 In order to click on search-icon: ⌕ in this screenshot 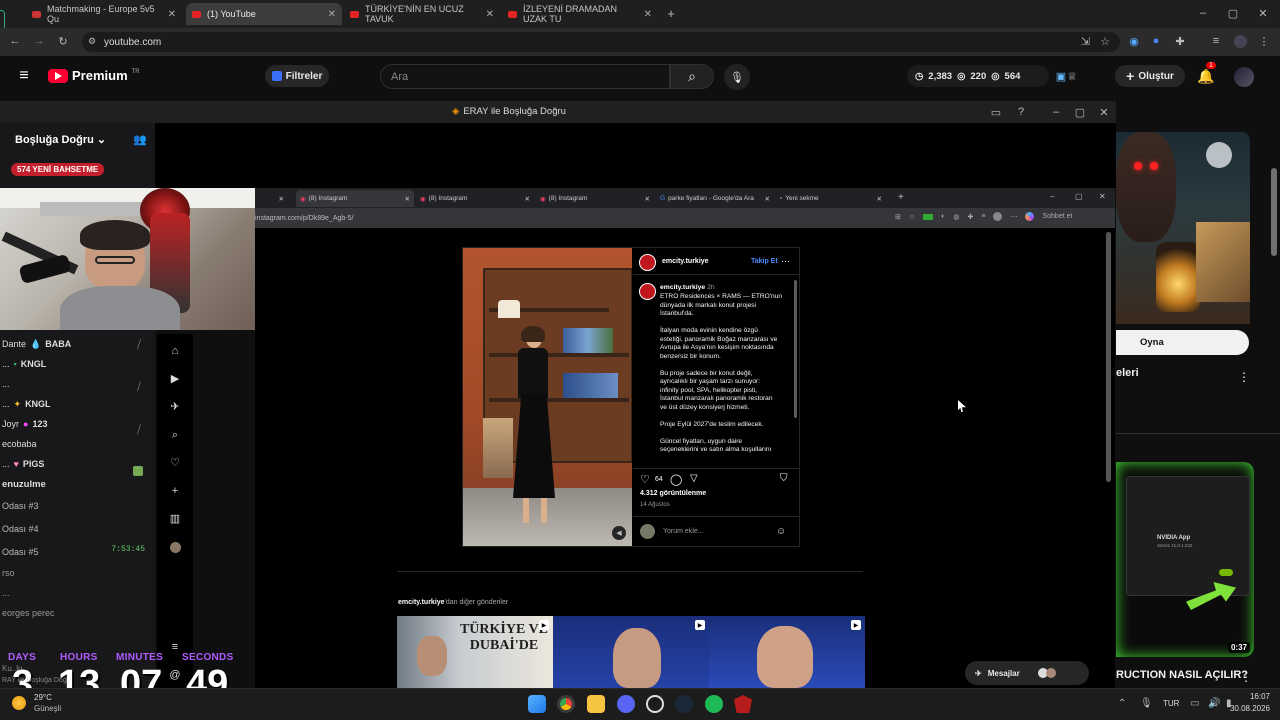, I will do `click(175, 435)`.